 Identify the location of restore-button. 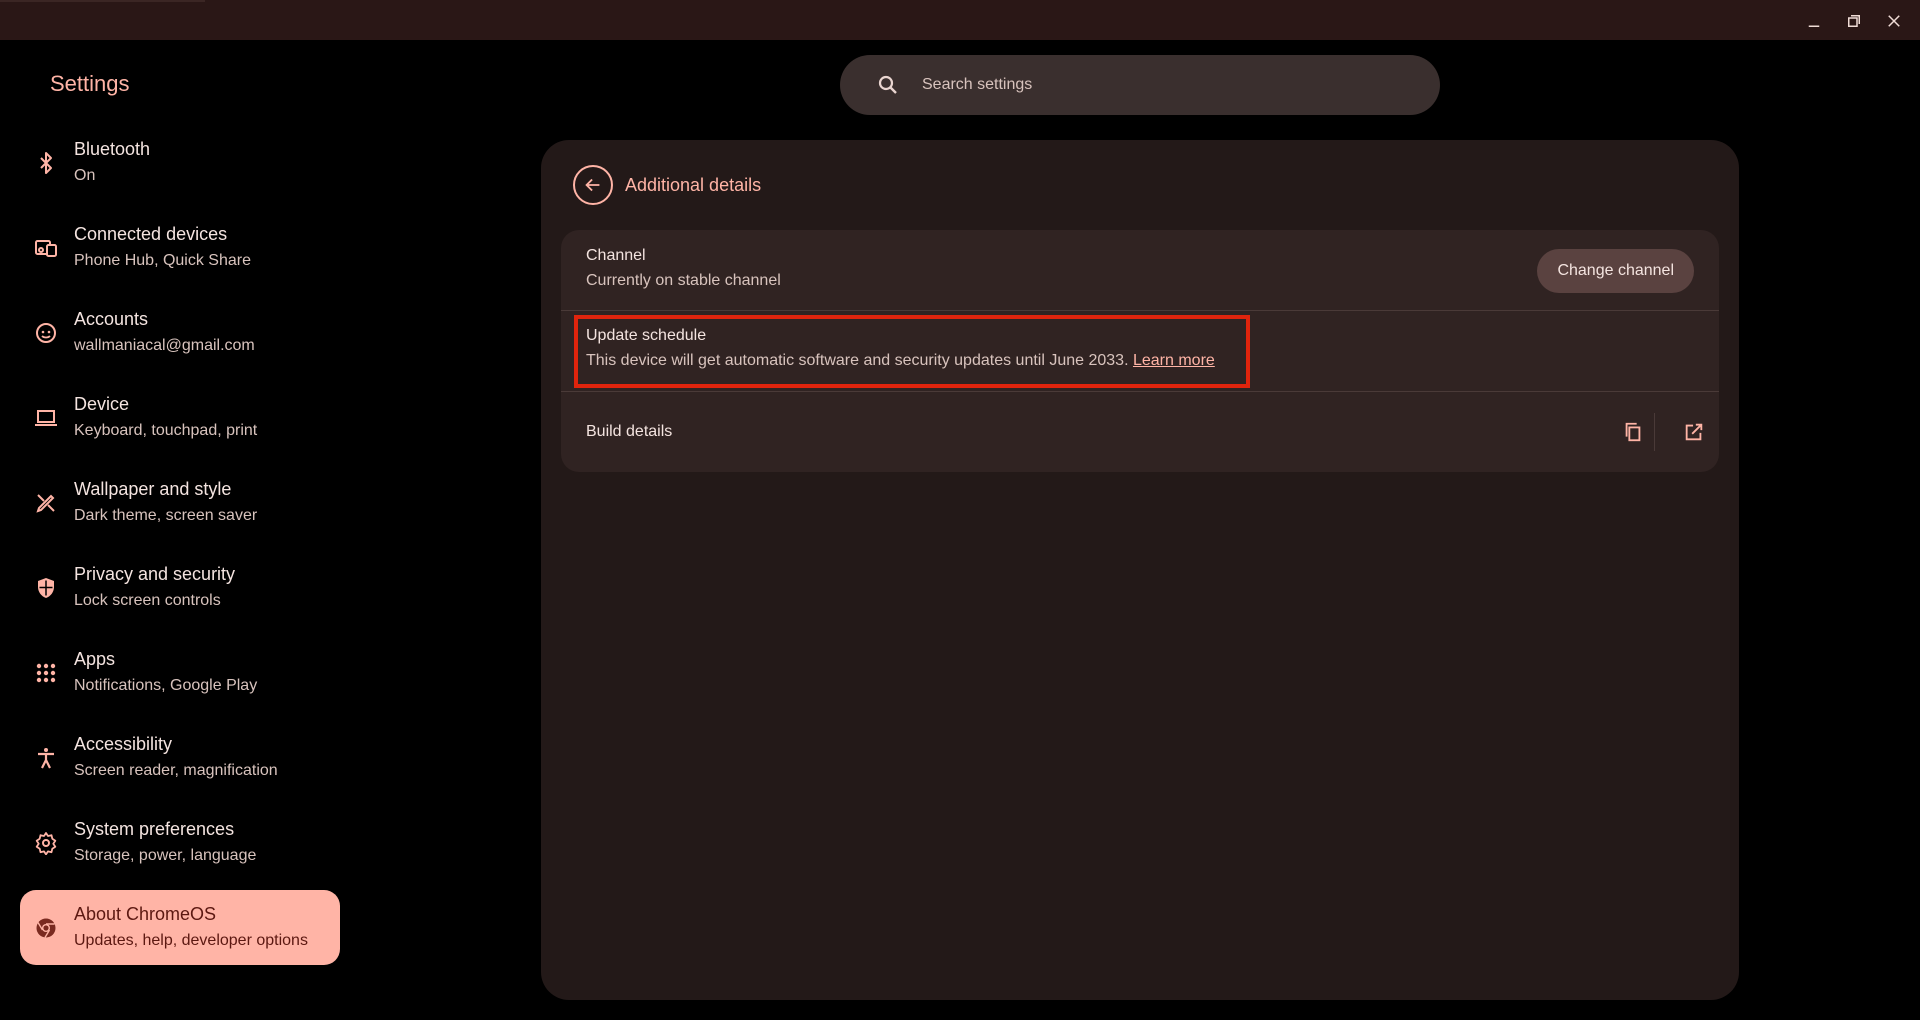
(1854, 21).